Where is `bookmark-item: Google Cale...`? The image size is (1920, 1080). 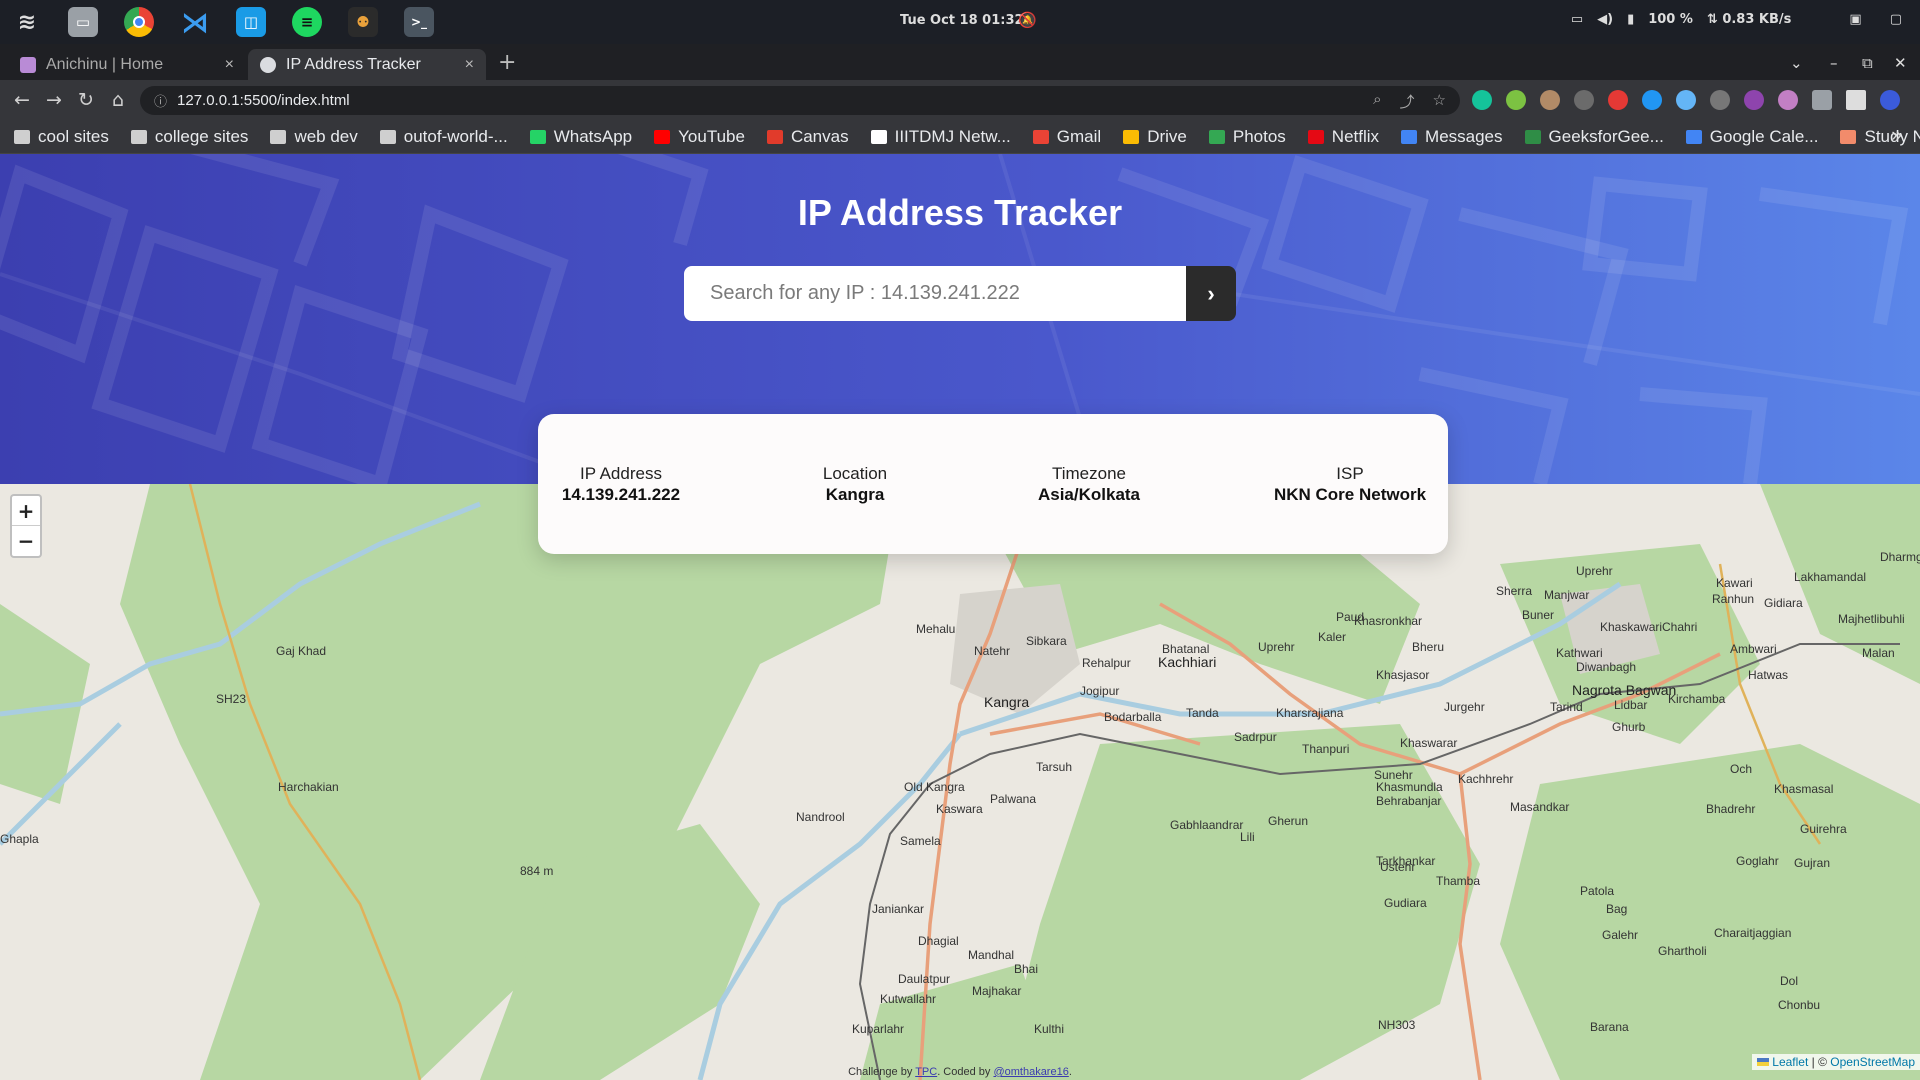
bookmark-item: Google Cale... is located at coordinates (1751, 137).